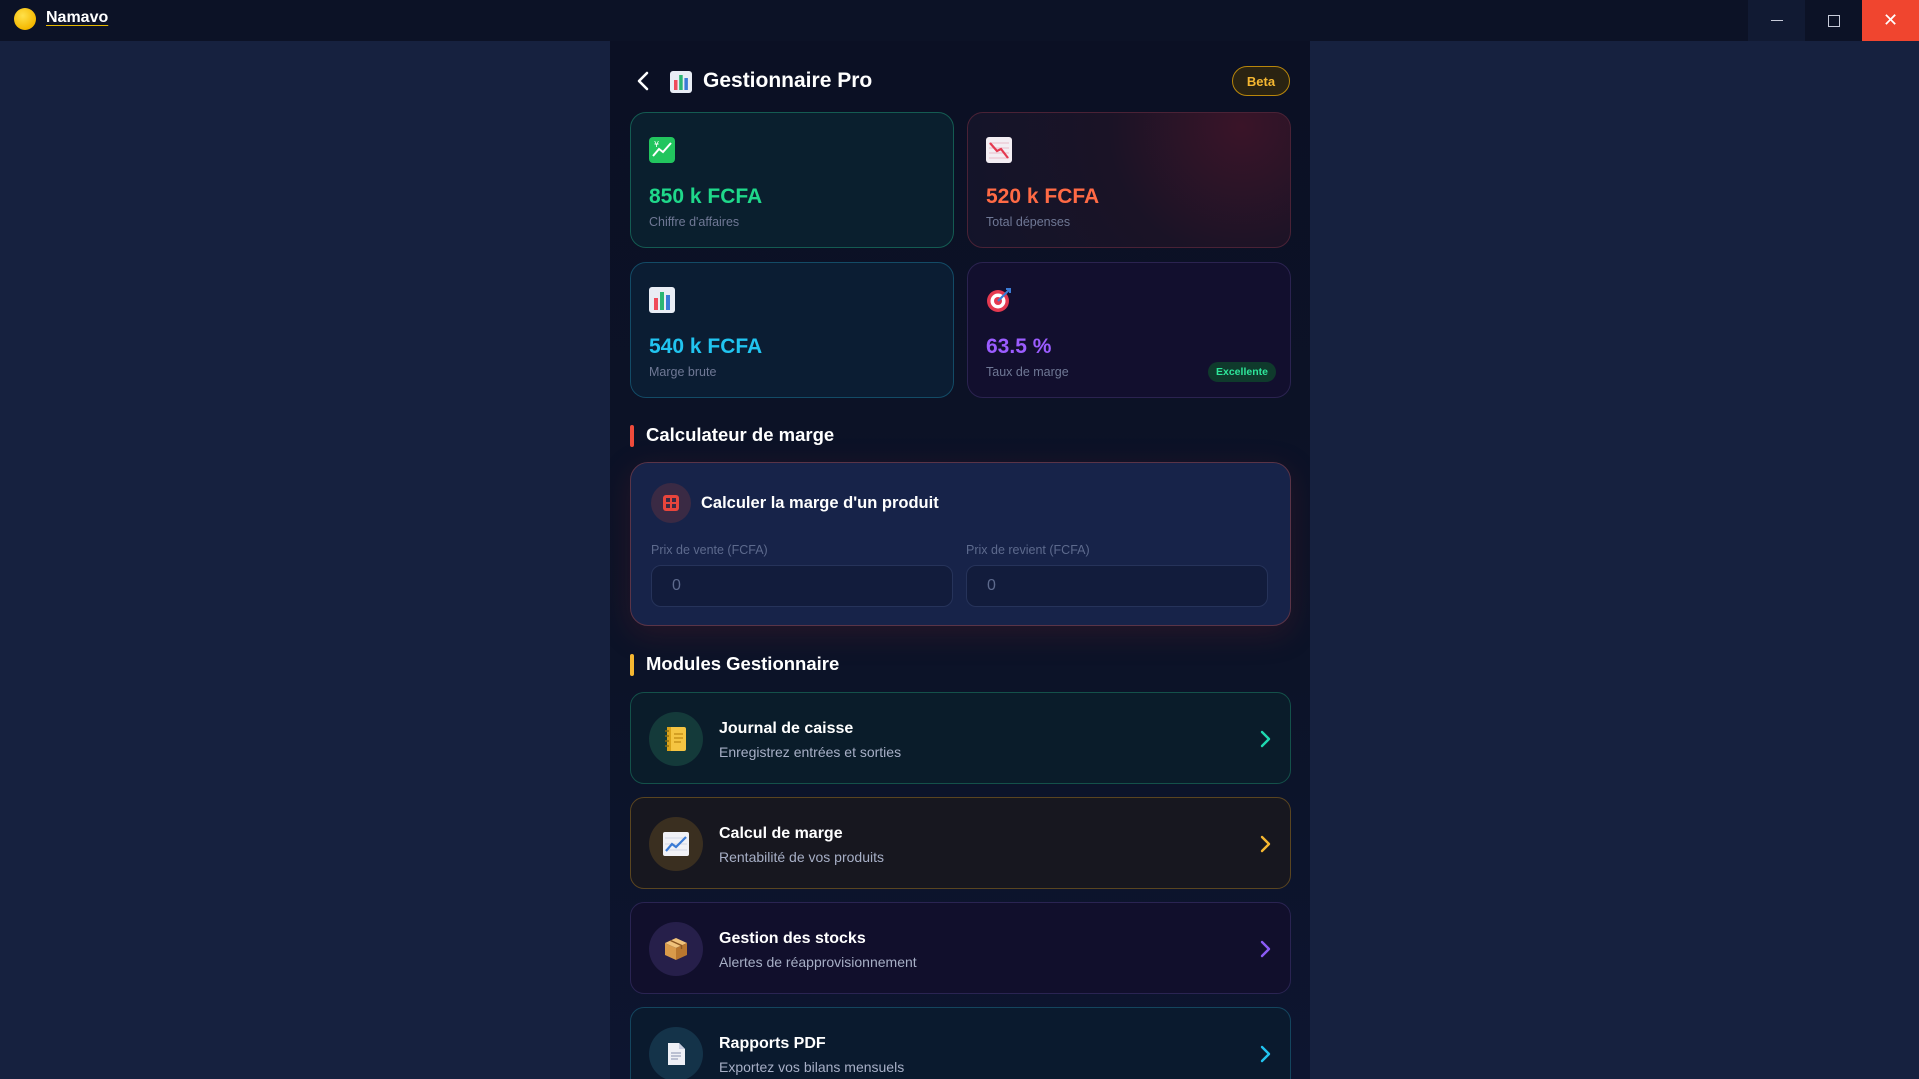  Describe the element at coordinates (706, 196) in the screenshot. I see `stat-value: 850 k FCFA` at that location.